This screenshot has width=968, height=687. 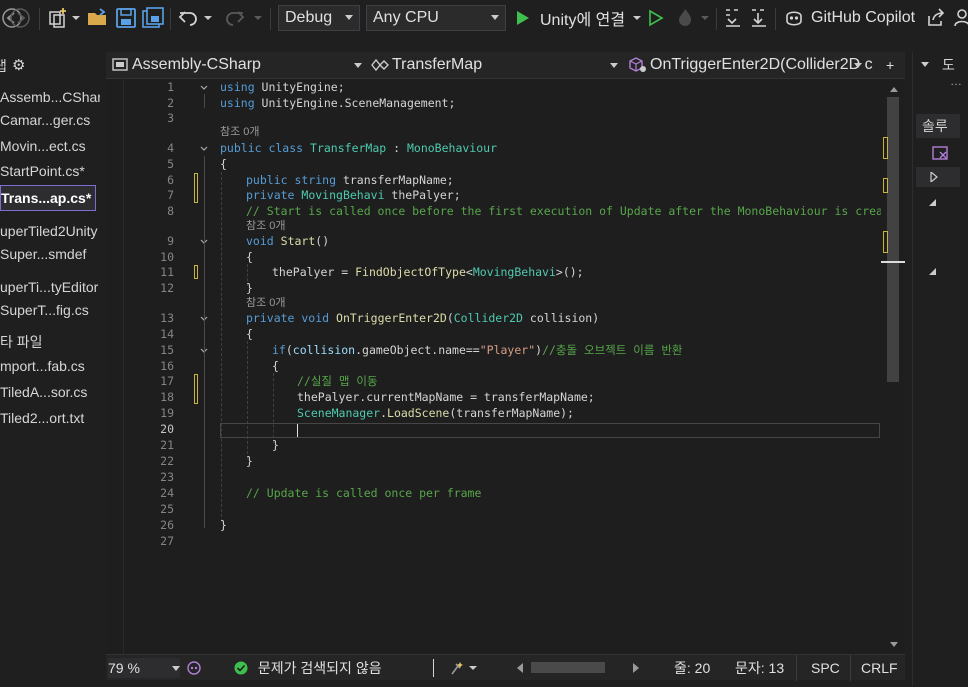 I want to click on copilot-status-icon, so click(x=194, y=668).